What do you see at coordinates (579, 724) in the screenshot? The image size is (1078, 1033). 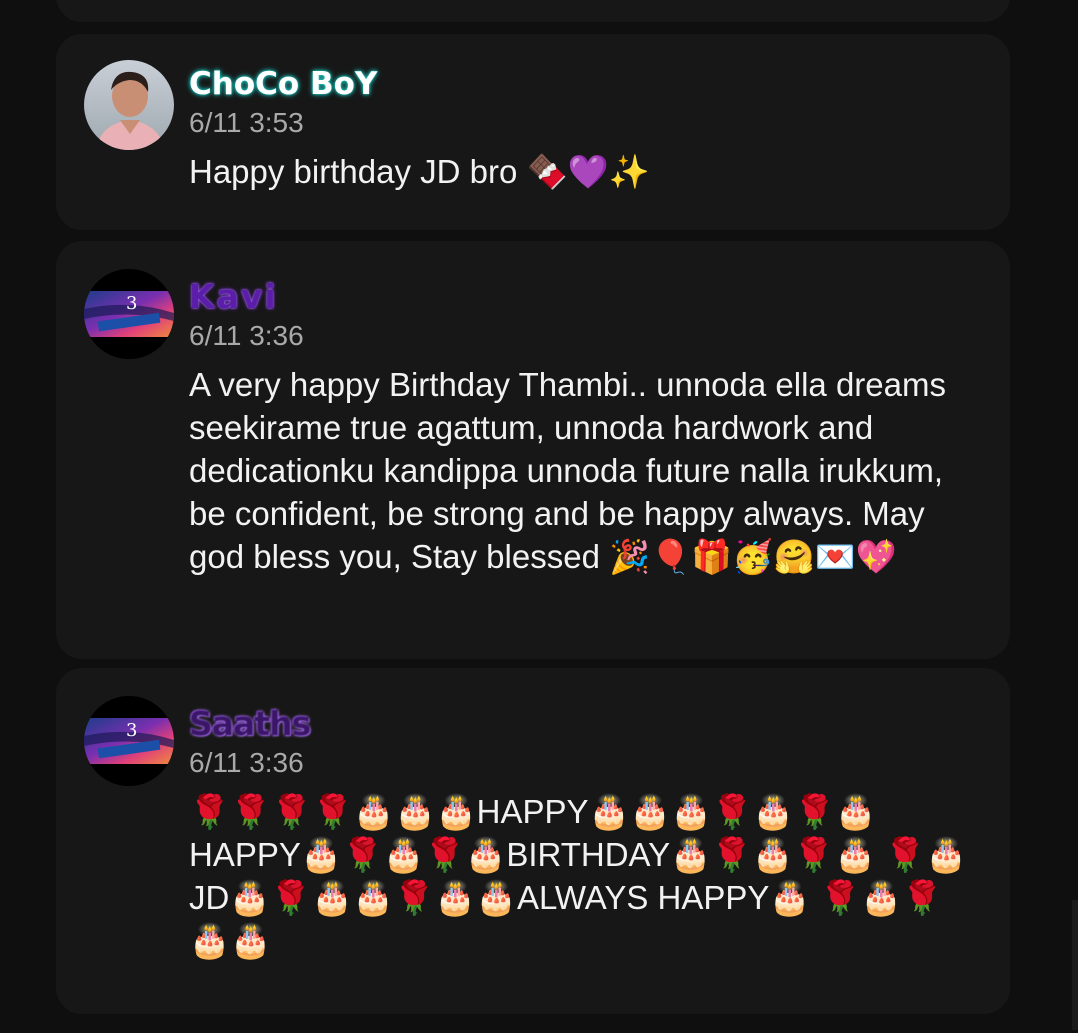 I see `username: Saaths` at bounding box center [579, 724].